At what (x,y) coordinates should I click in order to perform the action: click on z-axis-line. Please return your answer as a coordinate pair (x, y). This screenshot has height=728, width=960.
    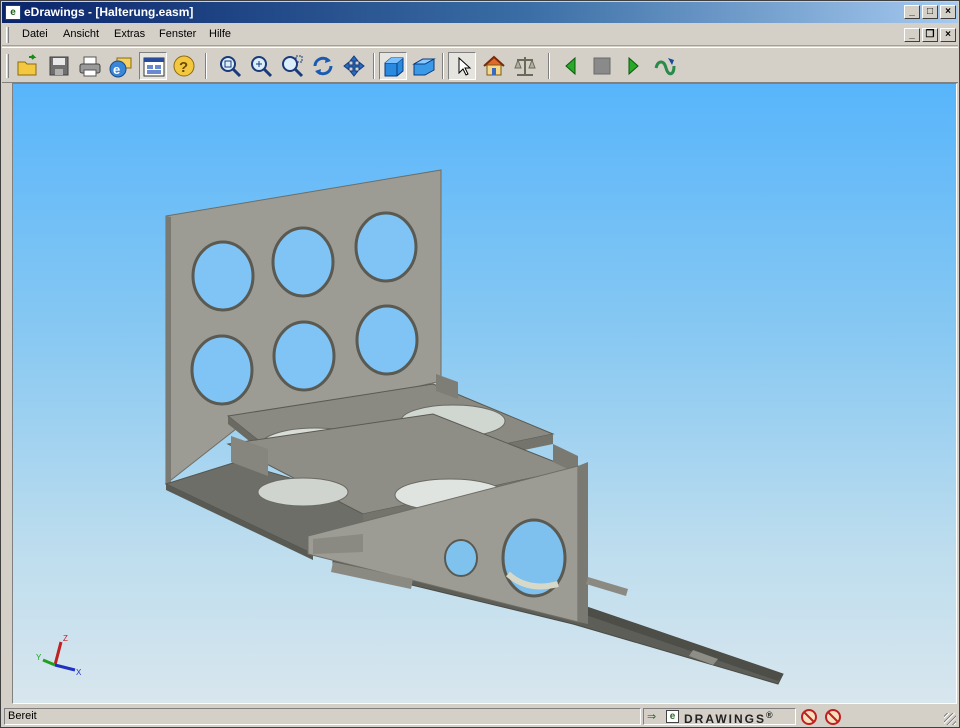
    Looking at the image, I should click on (58, 653).